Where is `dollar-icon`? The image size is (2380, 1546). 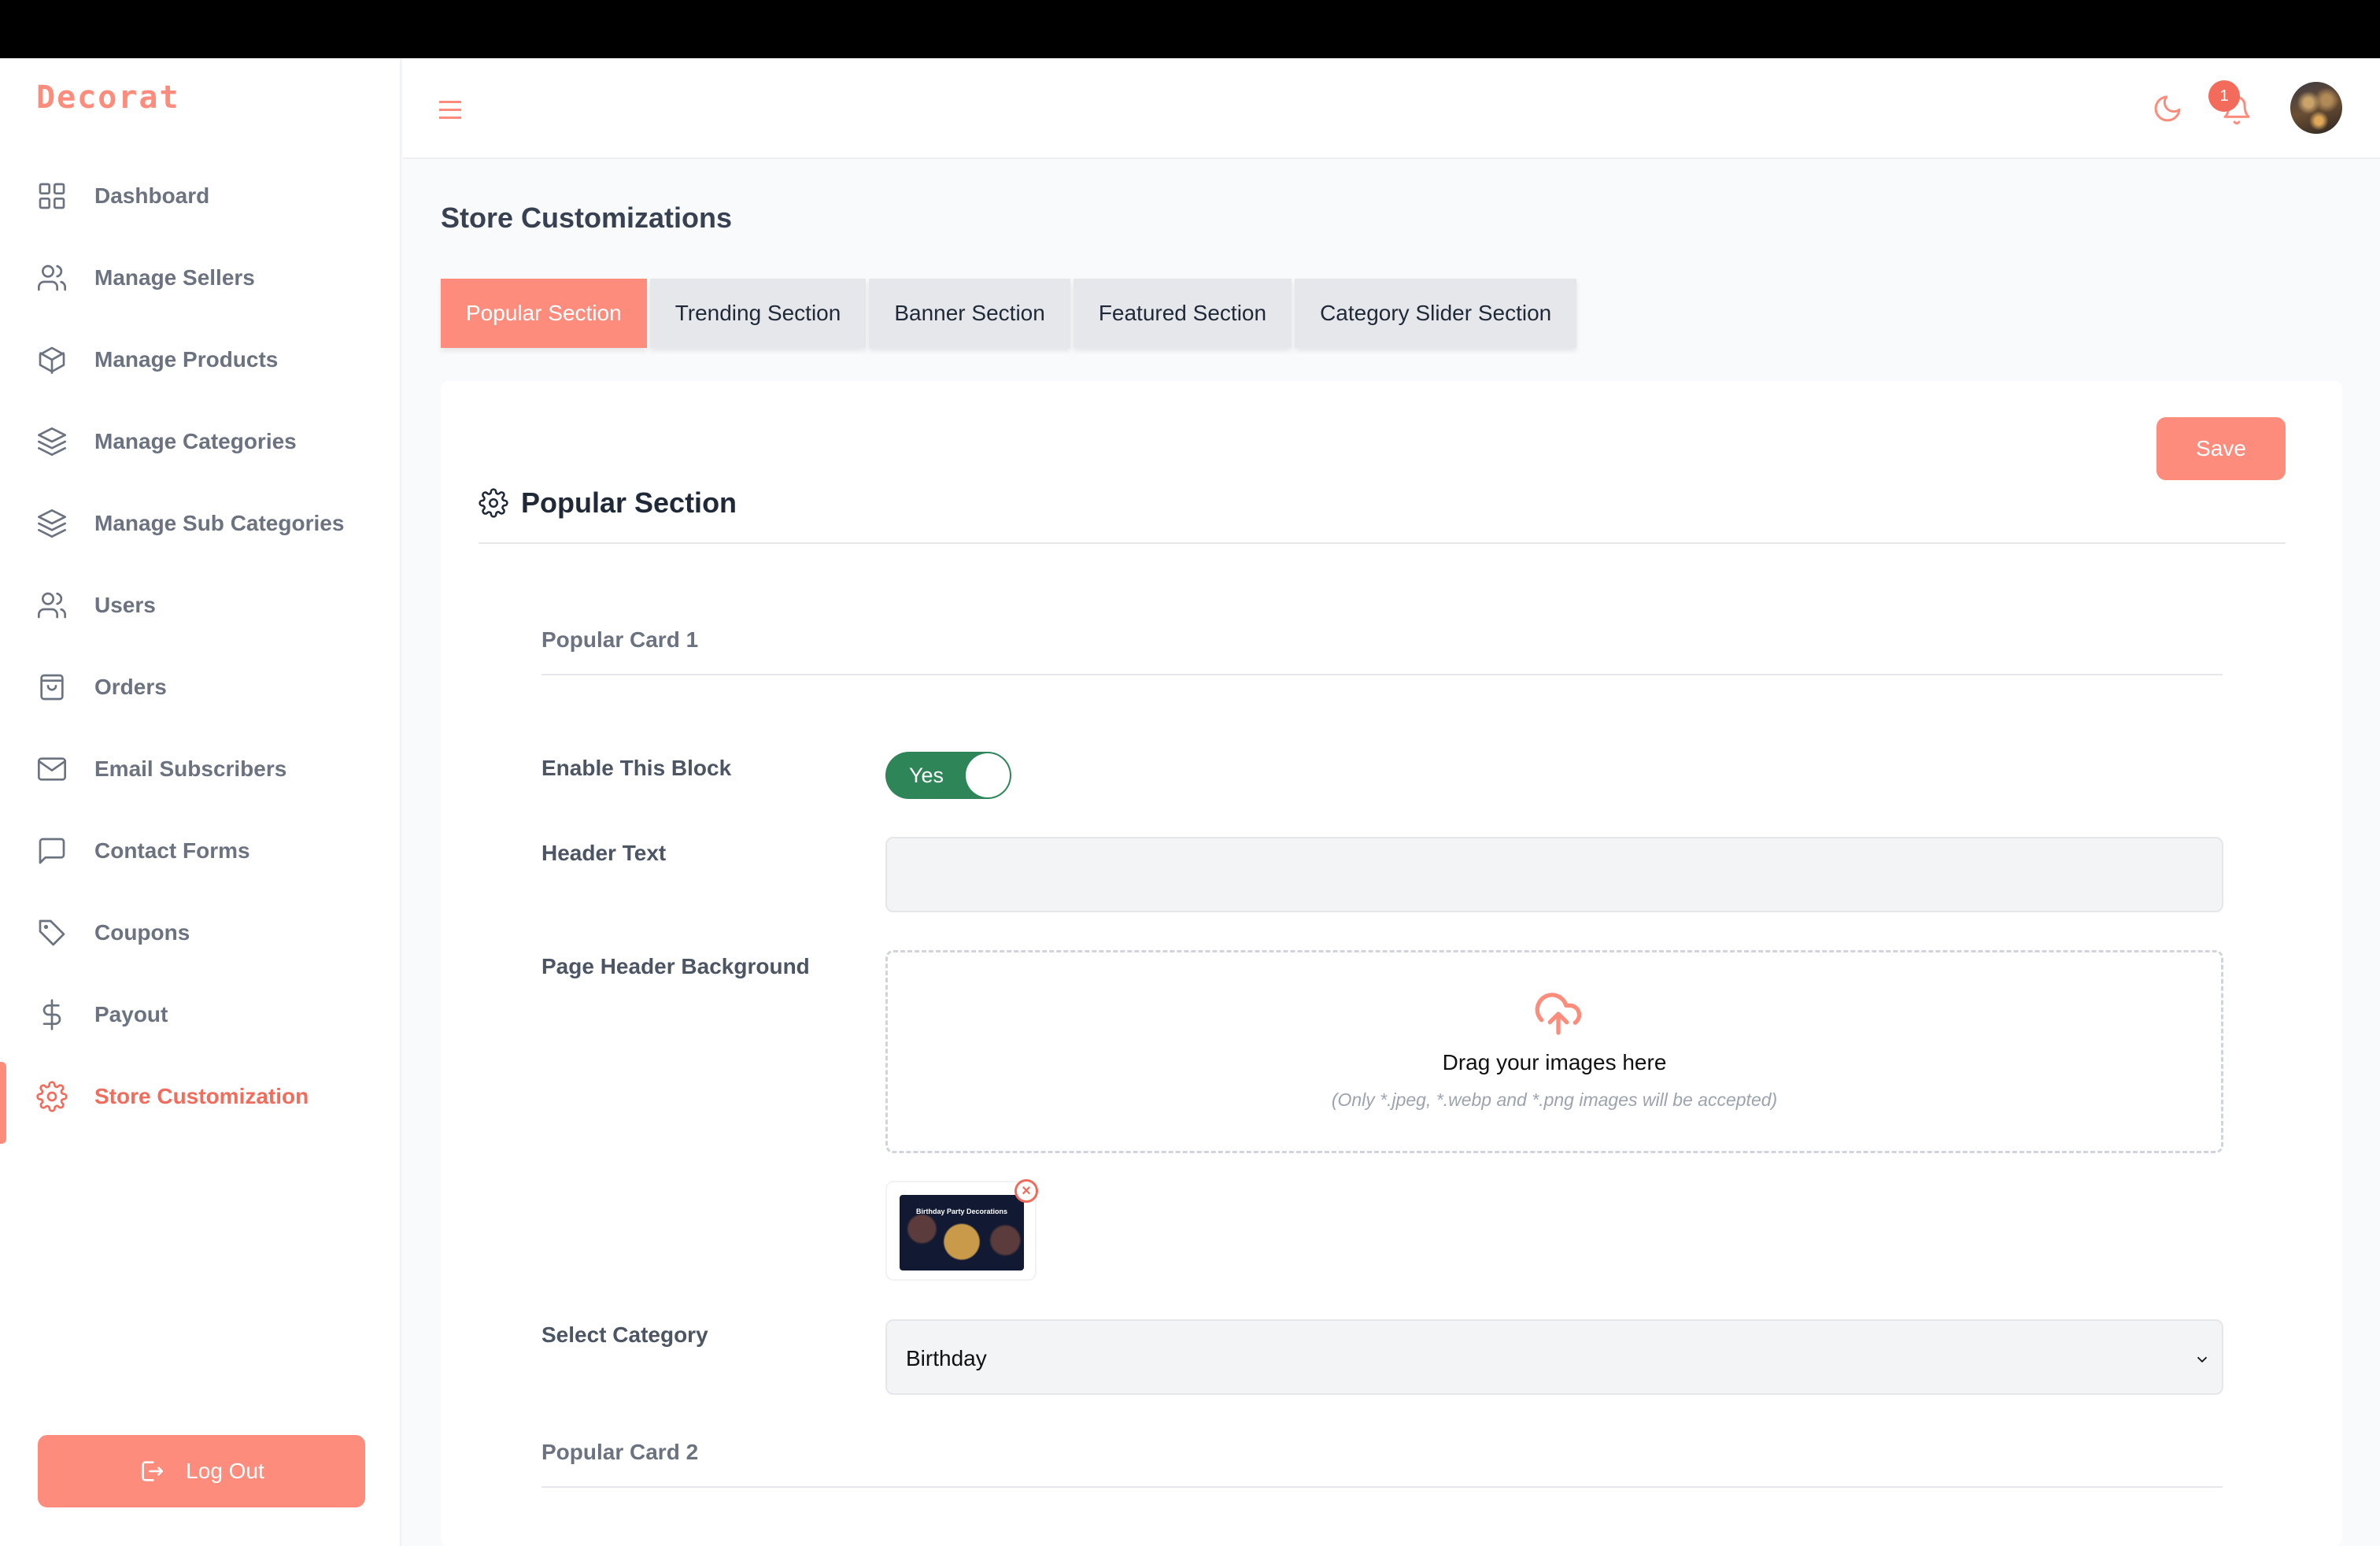
dollar-icon is located at coordinates (52, 1014).